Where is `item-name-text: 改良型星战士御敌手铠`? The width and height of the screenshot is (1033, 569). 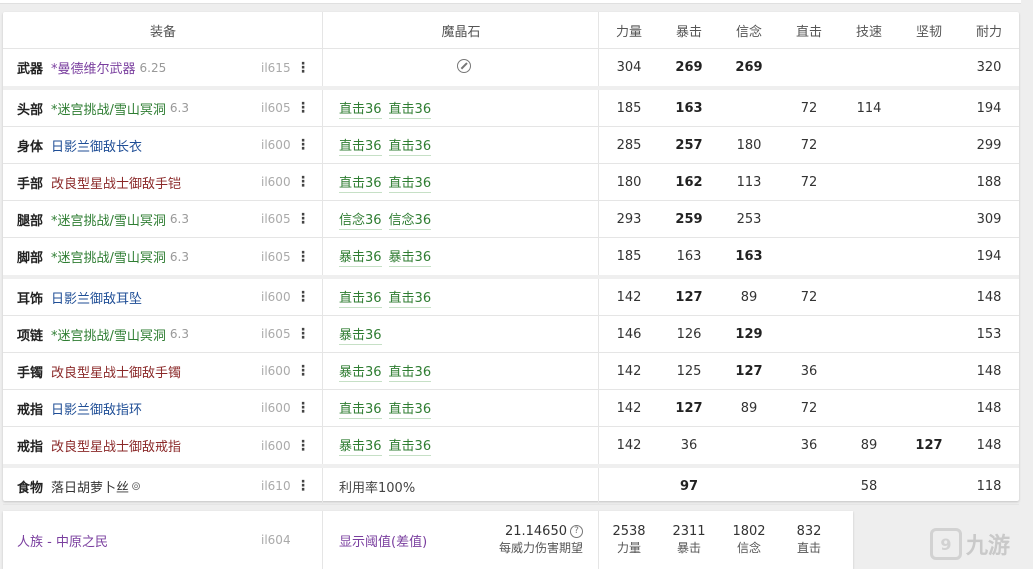 item-name-text: 改良型星战士御敌手铠 is located at coordinates (116, 182).